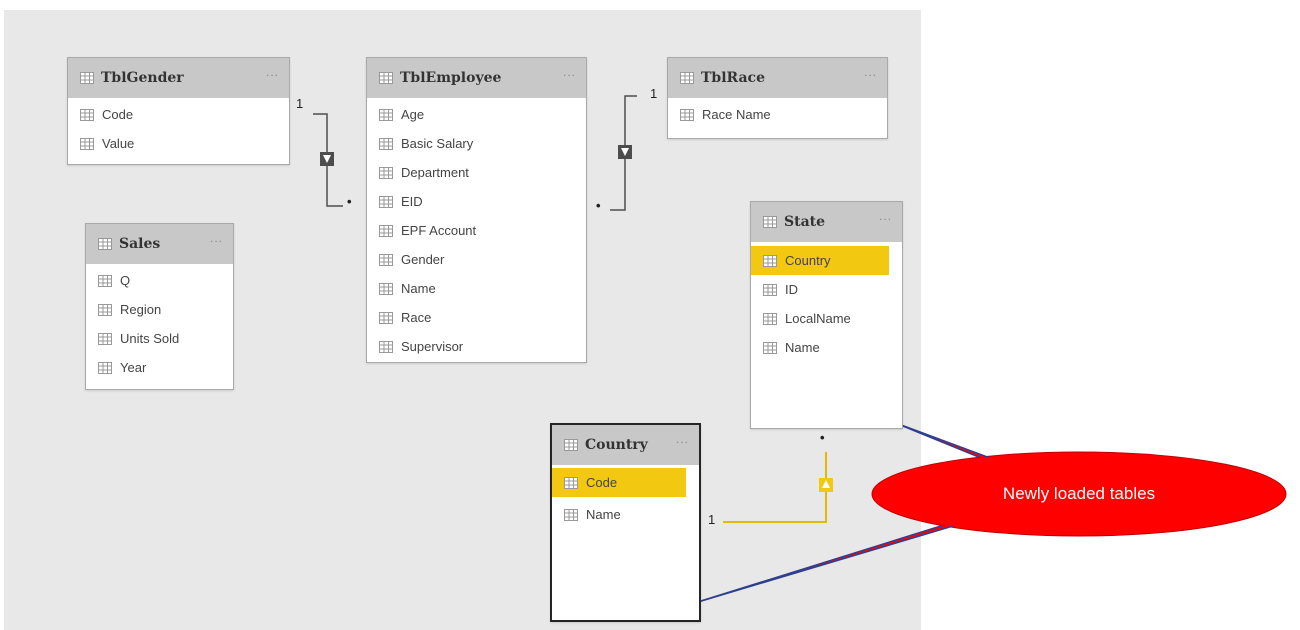 The width and height of the screenshot is (1300, 630). What do you see at coordinates (805, 222) in the screenshot?
I see `table-title: State` at bounding box center [805, 222].